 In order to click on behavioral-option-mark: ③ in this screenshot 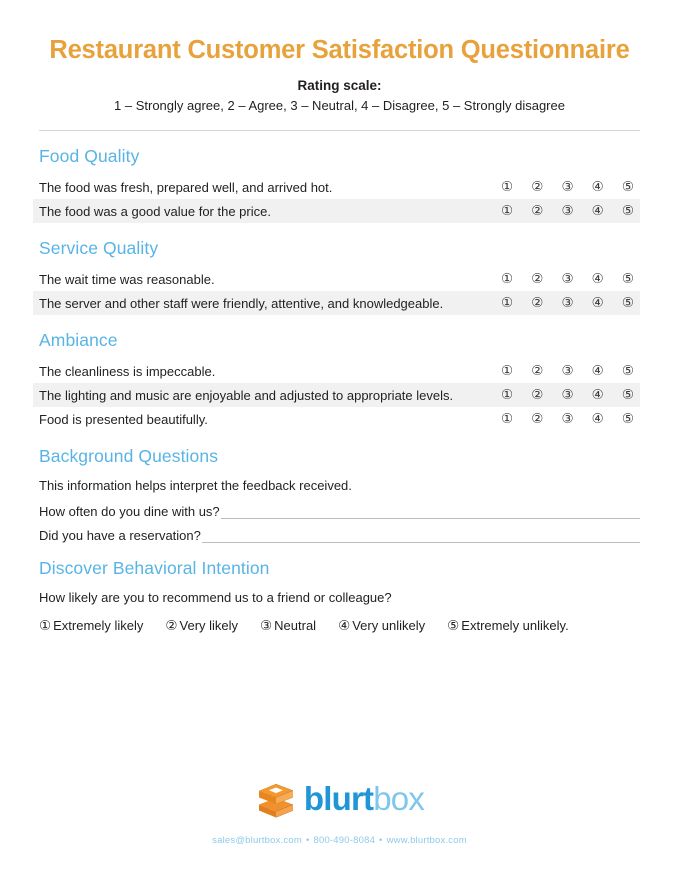, I will do `click(266, 626)`.